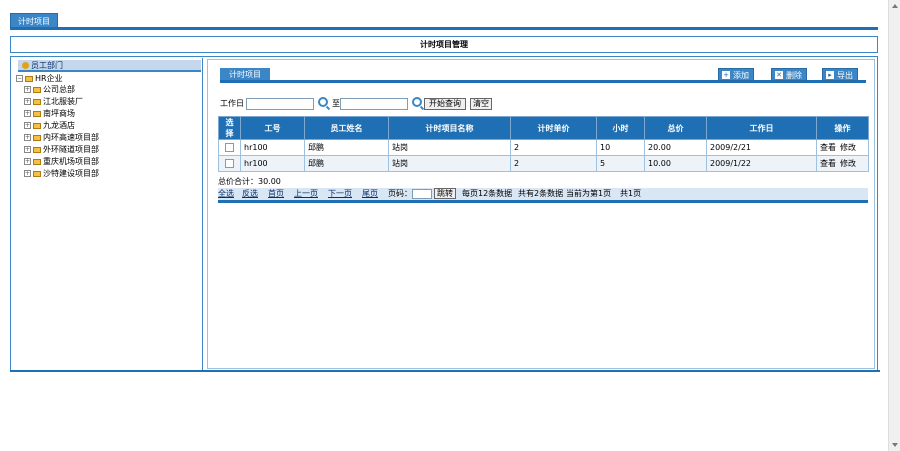  I want to click on select-cell, so click(229, 147).